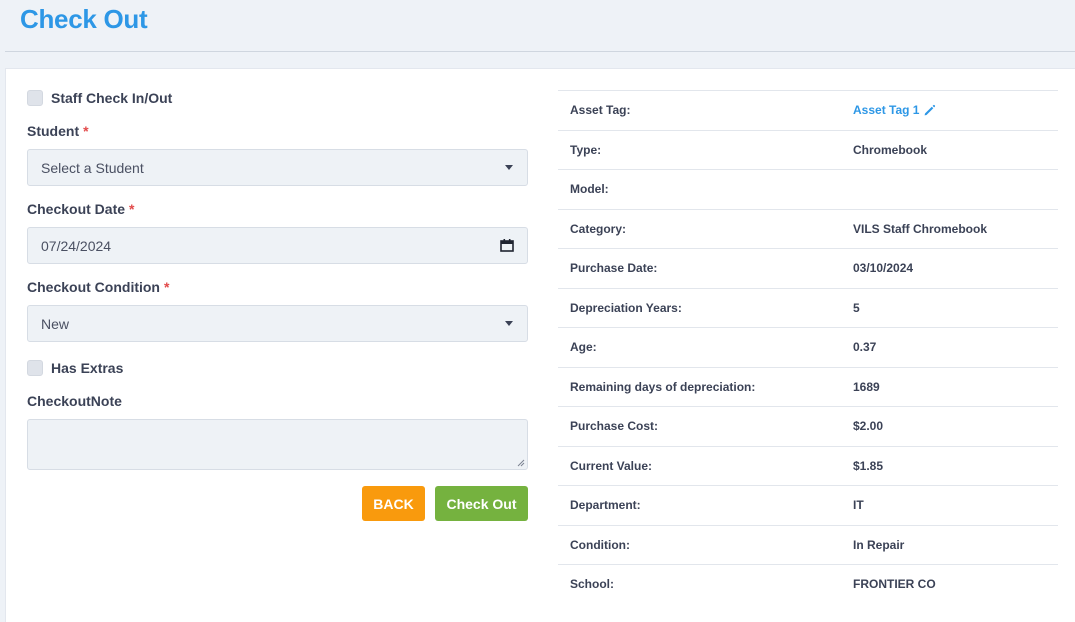 This screenshot has width=1075, height=622. What do you see at coordinates (808, 110) in the screenshot?
I see `detail-row-asset-tag: Asset Tag: Asset Tag 1` at bounding box center [808, 110].